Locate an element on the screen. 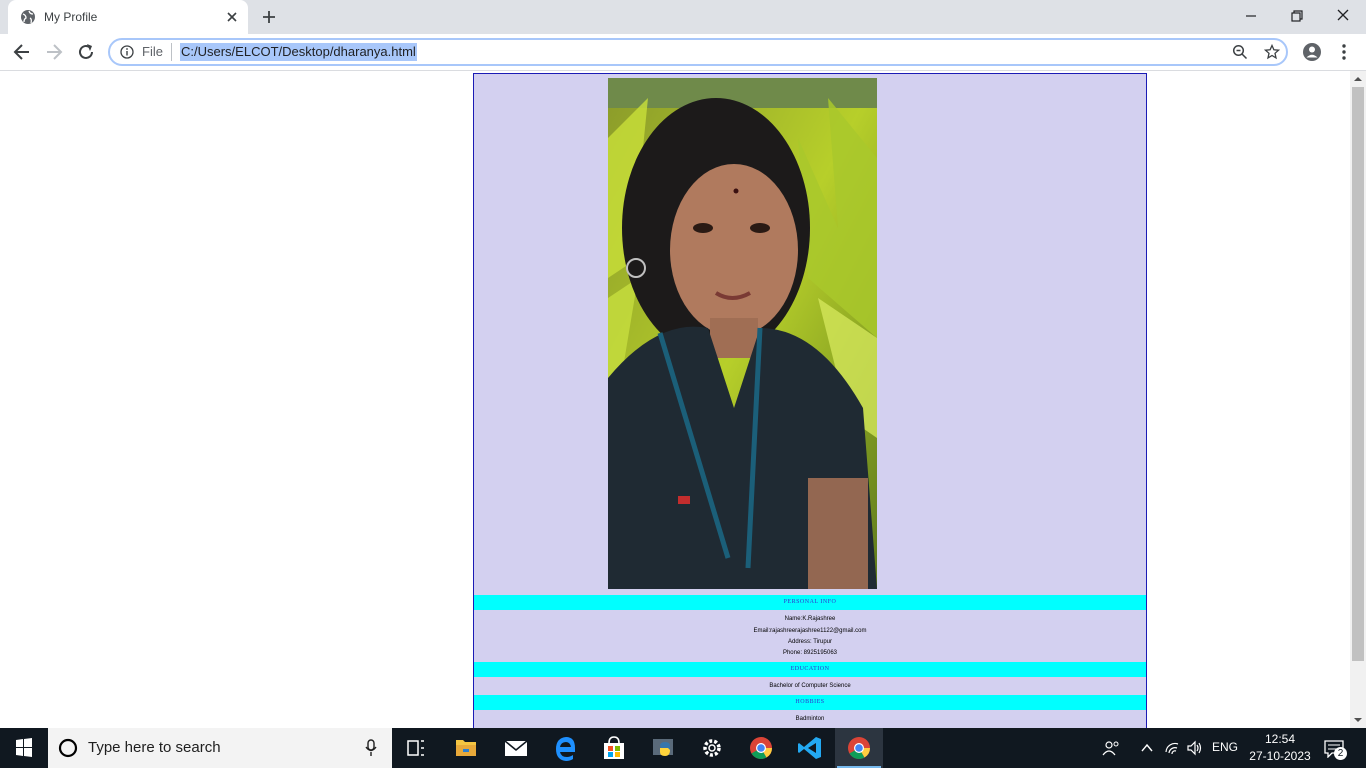 The width and height of the screenshot is (1366, 773). folder-icon is located at coordinates (466, 748).